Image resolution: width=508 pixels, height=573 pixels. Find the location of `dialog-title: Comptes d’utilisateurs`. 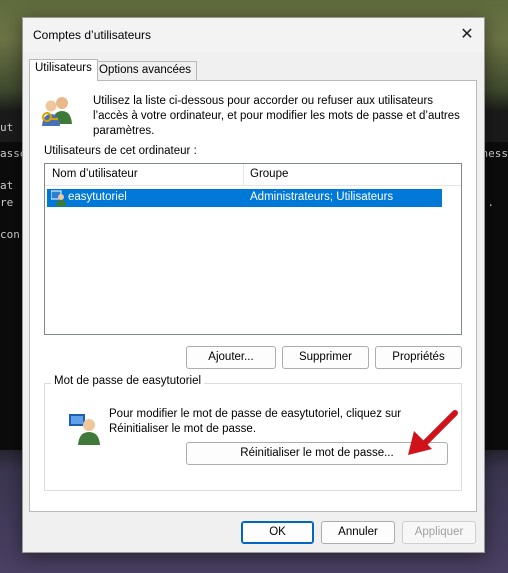

dialog-title: Comptes d’utilisateurs is located at coordinates (92, 35).